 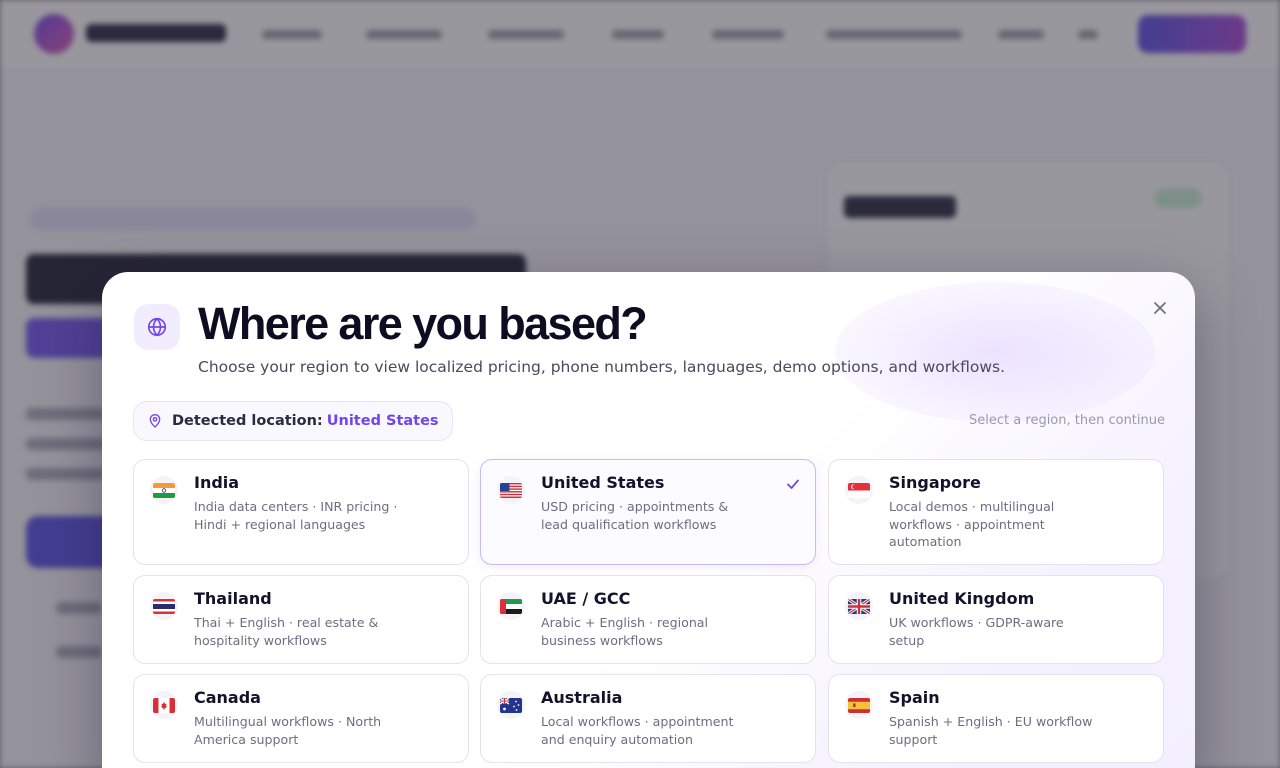 I want to click on close-icon, so click(x=1160, y=308).